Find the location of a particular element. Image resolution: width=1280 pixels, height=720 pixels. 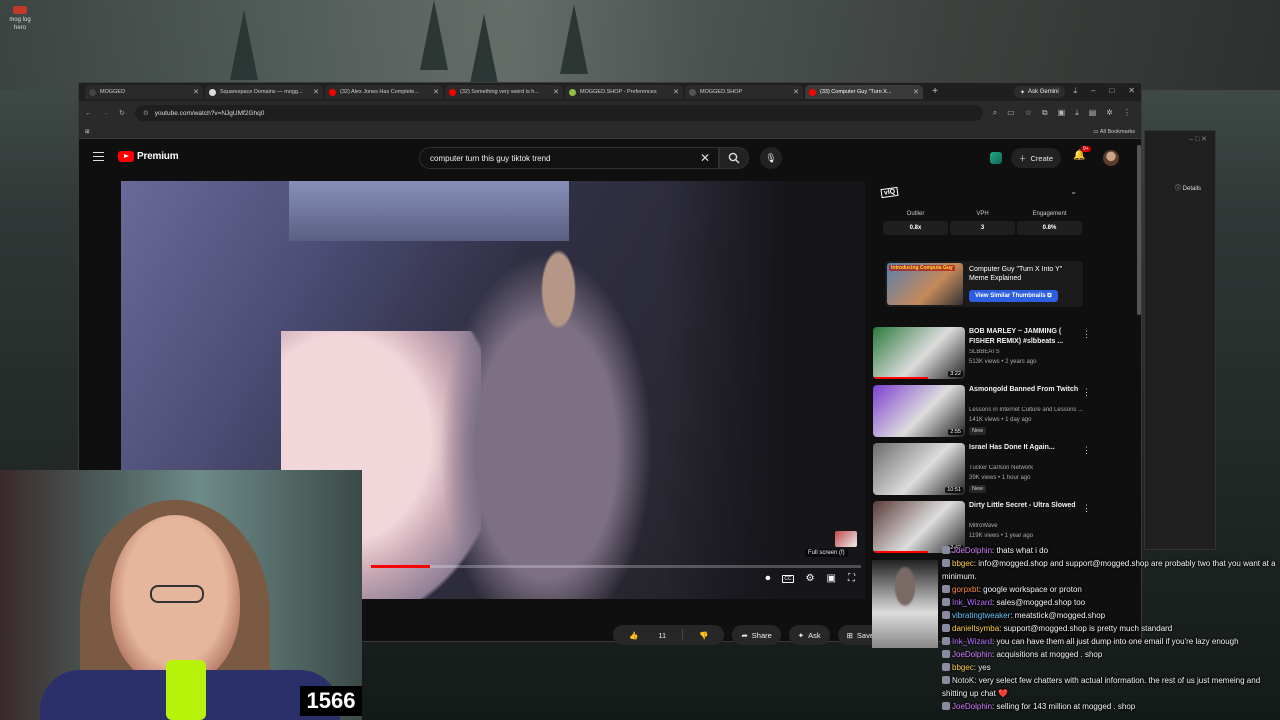

zoom-icon: ⌕ is located at coordinates (995, 113).